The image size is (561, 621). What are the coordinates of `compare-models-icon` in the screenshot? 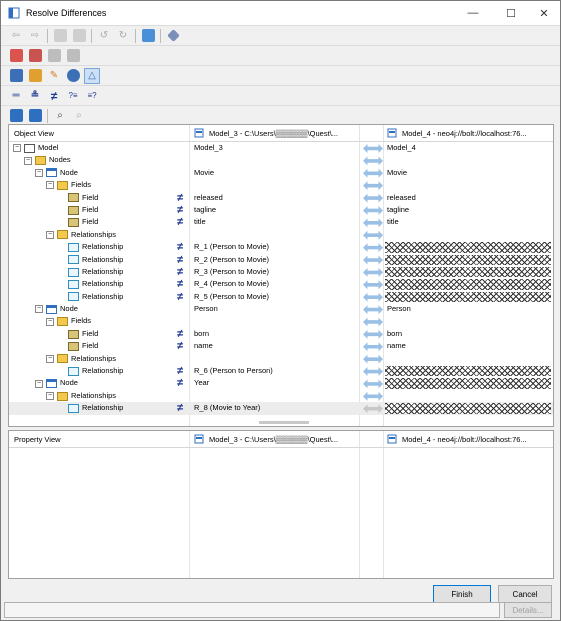 It's located at (16, 56).